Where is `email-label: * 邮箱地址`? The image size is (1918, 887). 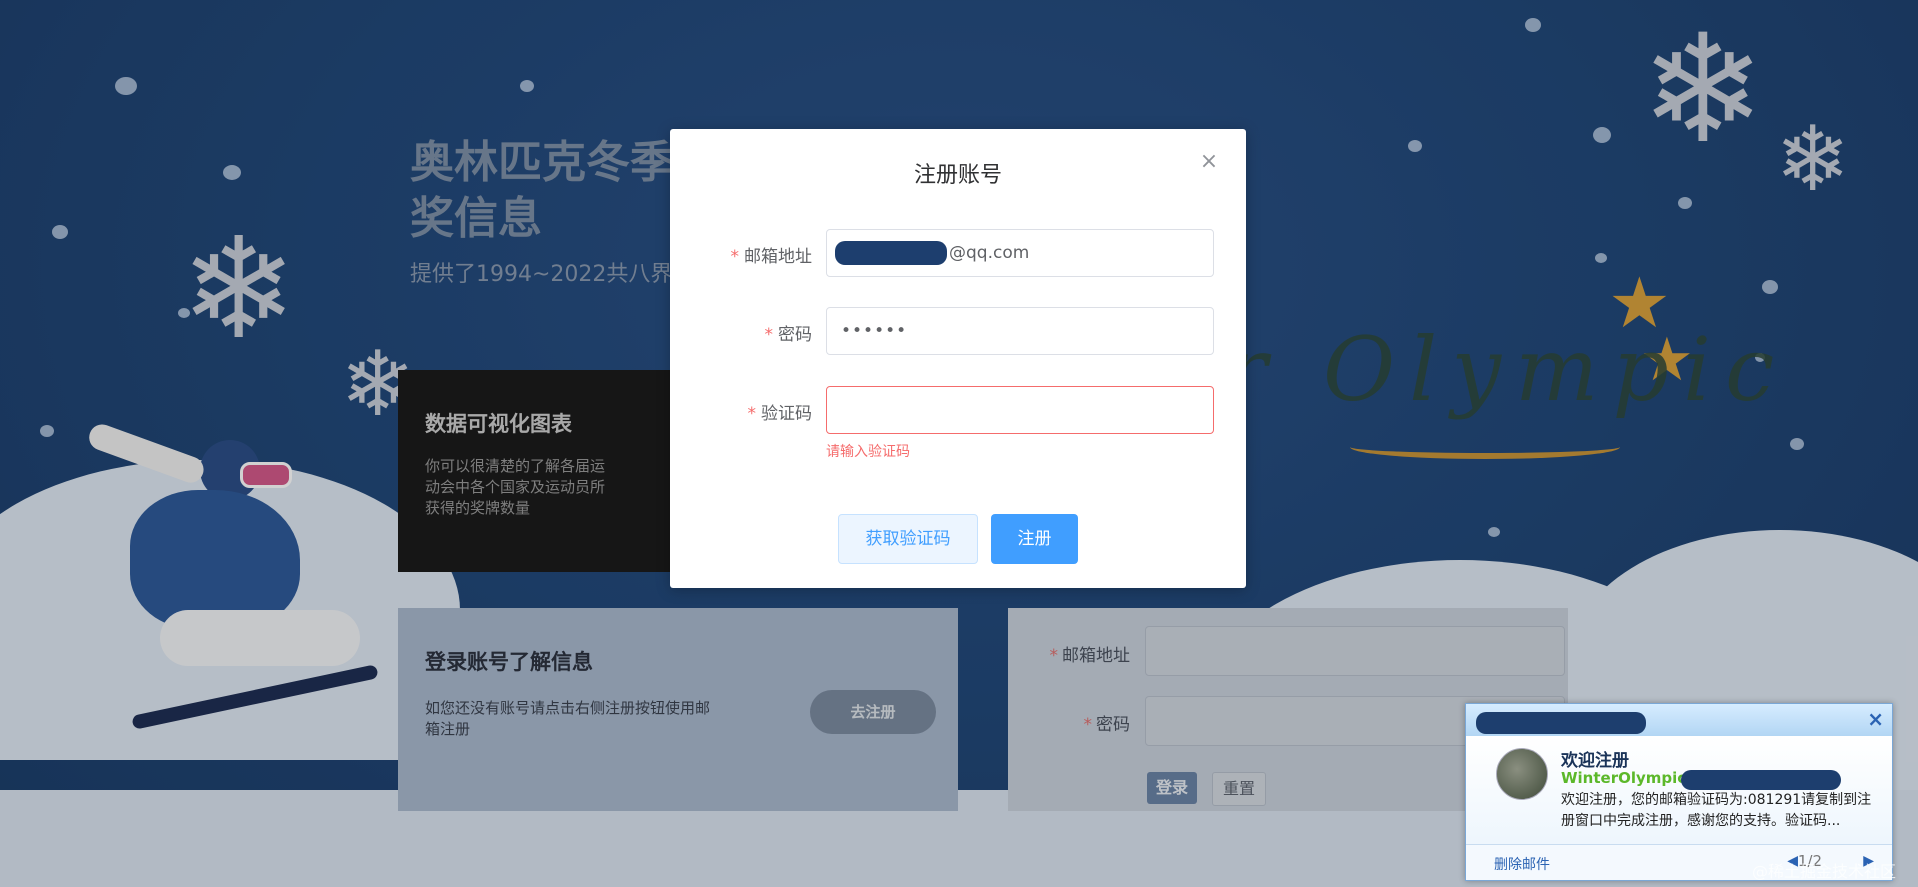
email-label: * 邮箱地址 is located at coordinates (741, 254).